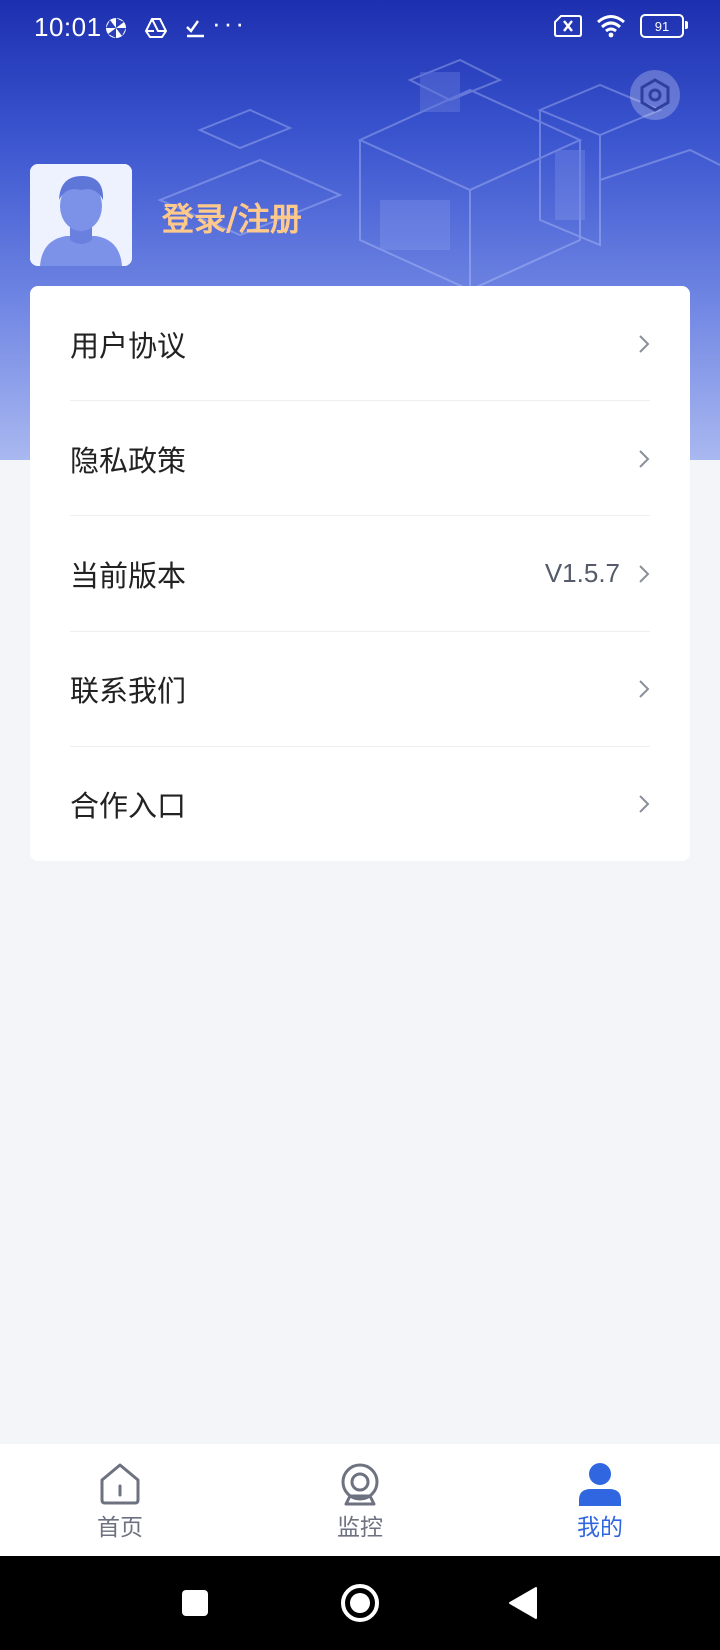 Image resolution: width=720 pixels, height=1650 pixels. What do you see at coordinates (360, 1484) in the screenshot?
I see `camera-icon` at bounding box center [360, 1484].